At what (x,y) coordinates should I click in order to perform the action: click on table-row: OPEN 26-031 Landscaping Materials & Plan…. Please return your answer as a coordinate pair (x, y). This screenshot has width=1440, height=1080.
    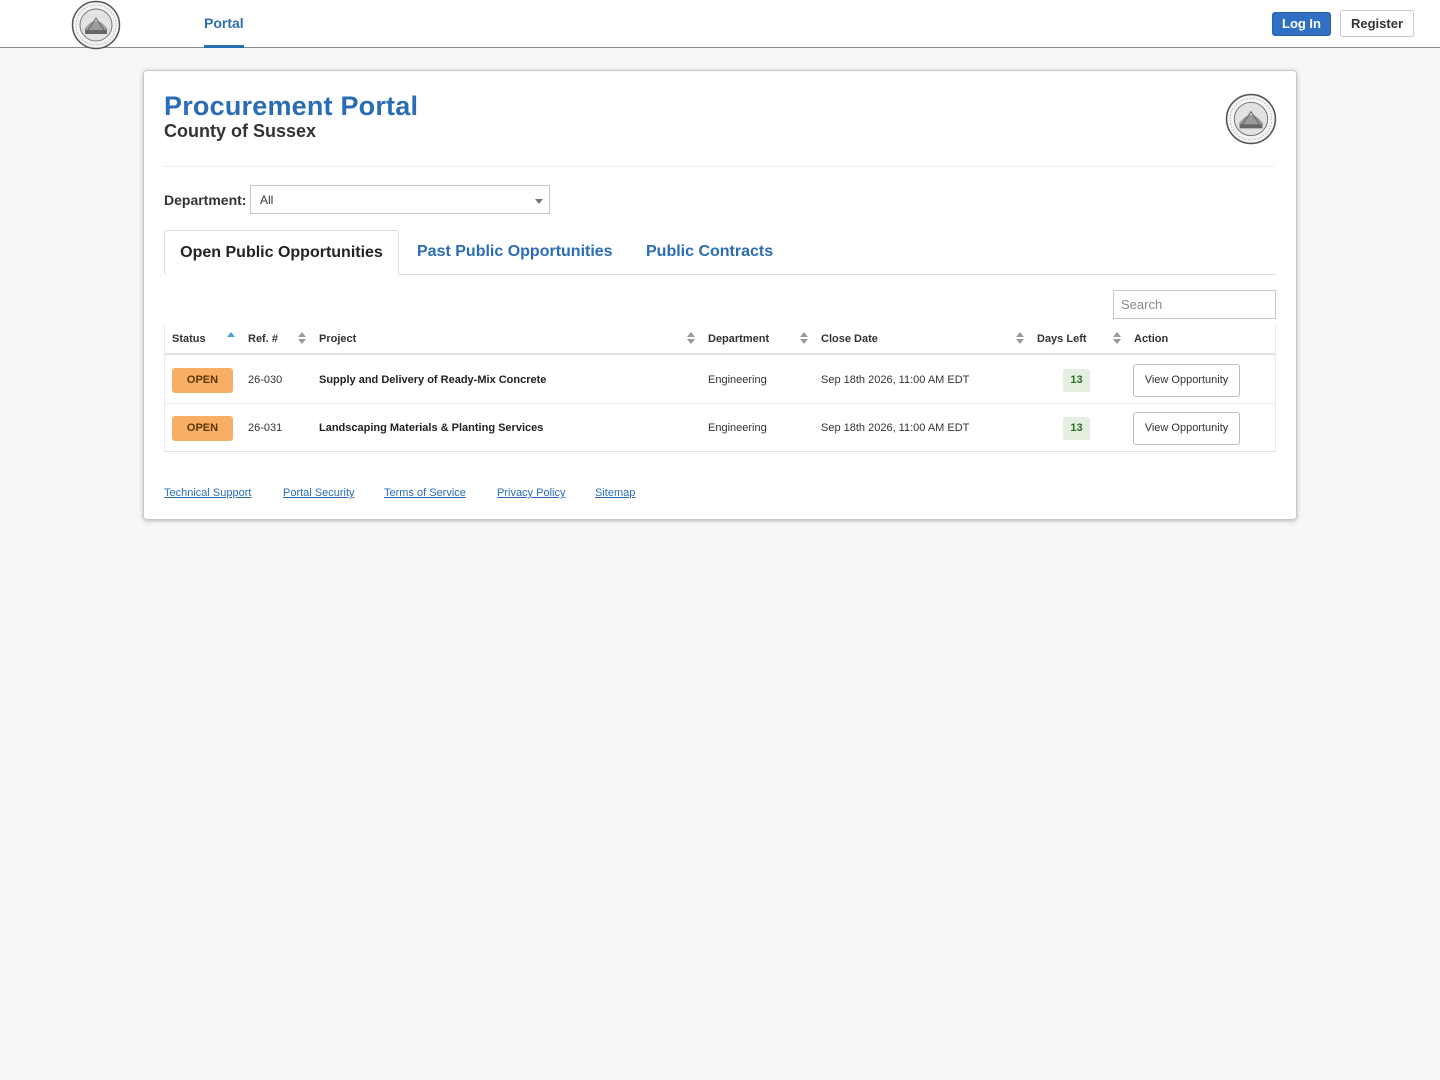
    Looking at the image, I should click on (720, 428).